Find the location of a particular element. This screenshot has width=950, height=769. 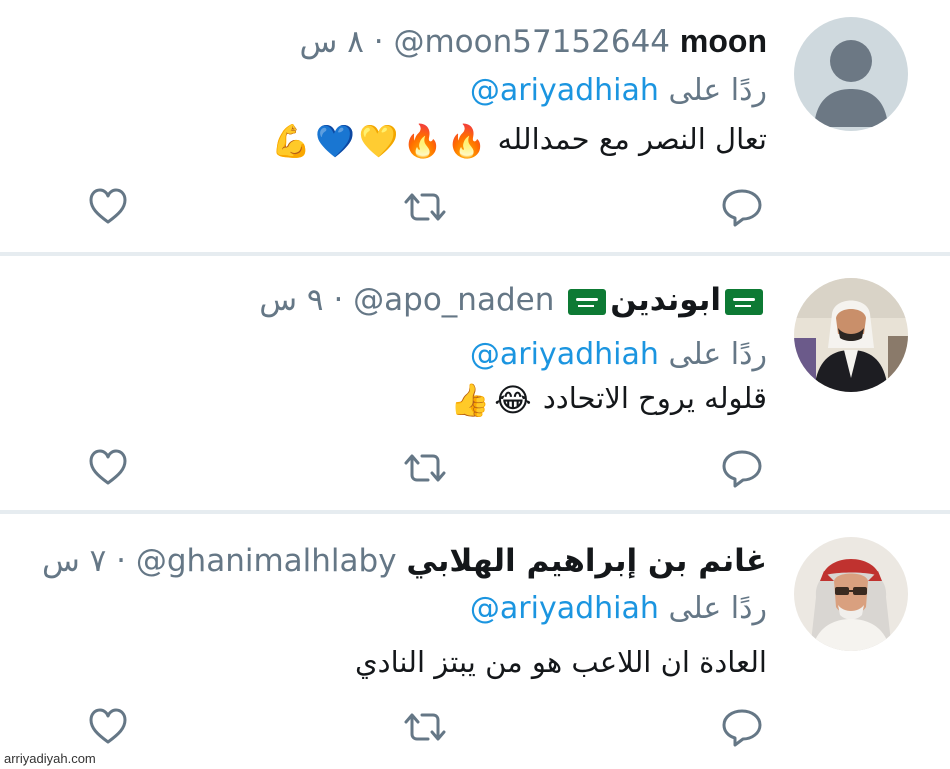

tweet-text: العادة ان اللاعب هو من يبتز النادي is located at coordinates (561, 662).